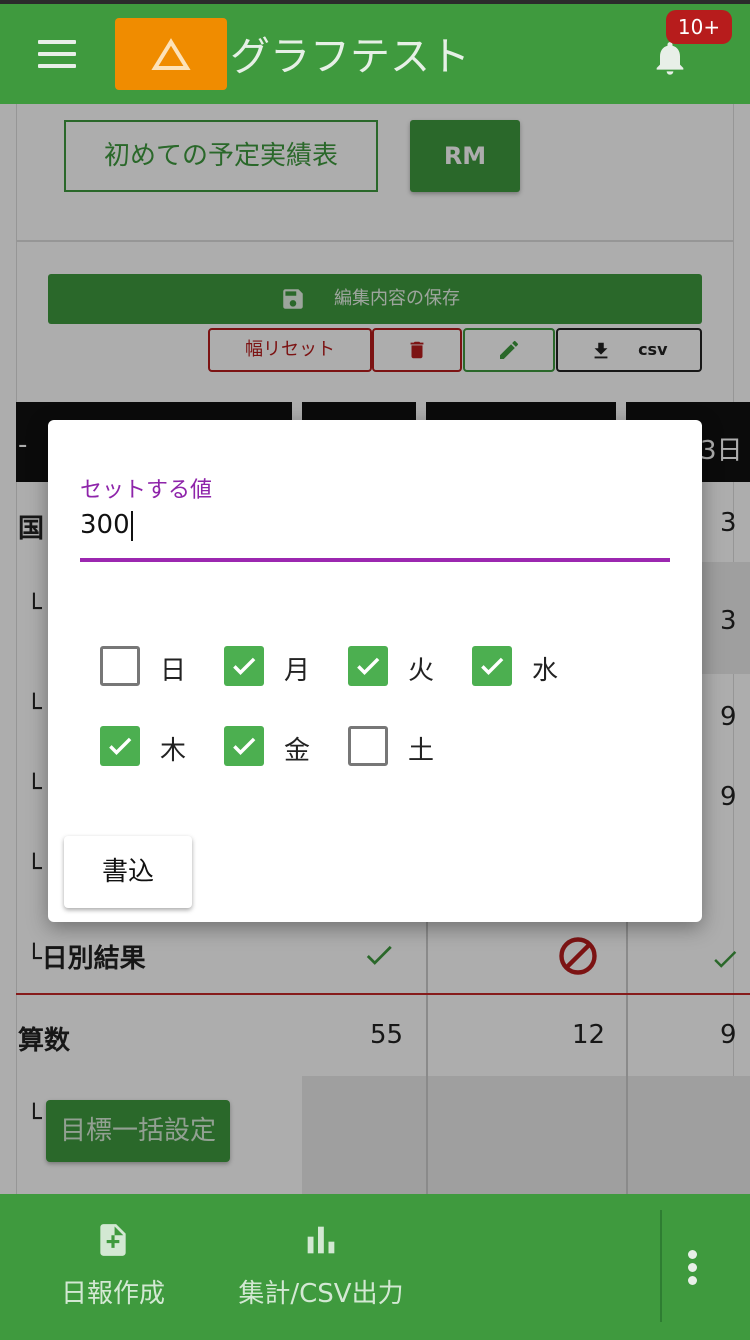 The width and height of the screenshot is (750, 1340). Describe the element at coordinates (128, 872) in the screenshot. I see `write-button: 書込` at that location.